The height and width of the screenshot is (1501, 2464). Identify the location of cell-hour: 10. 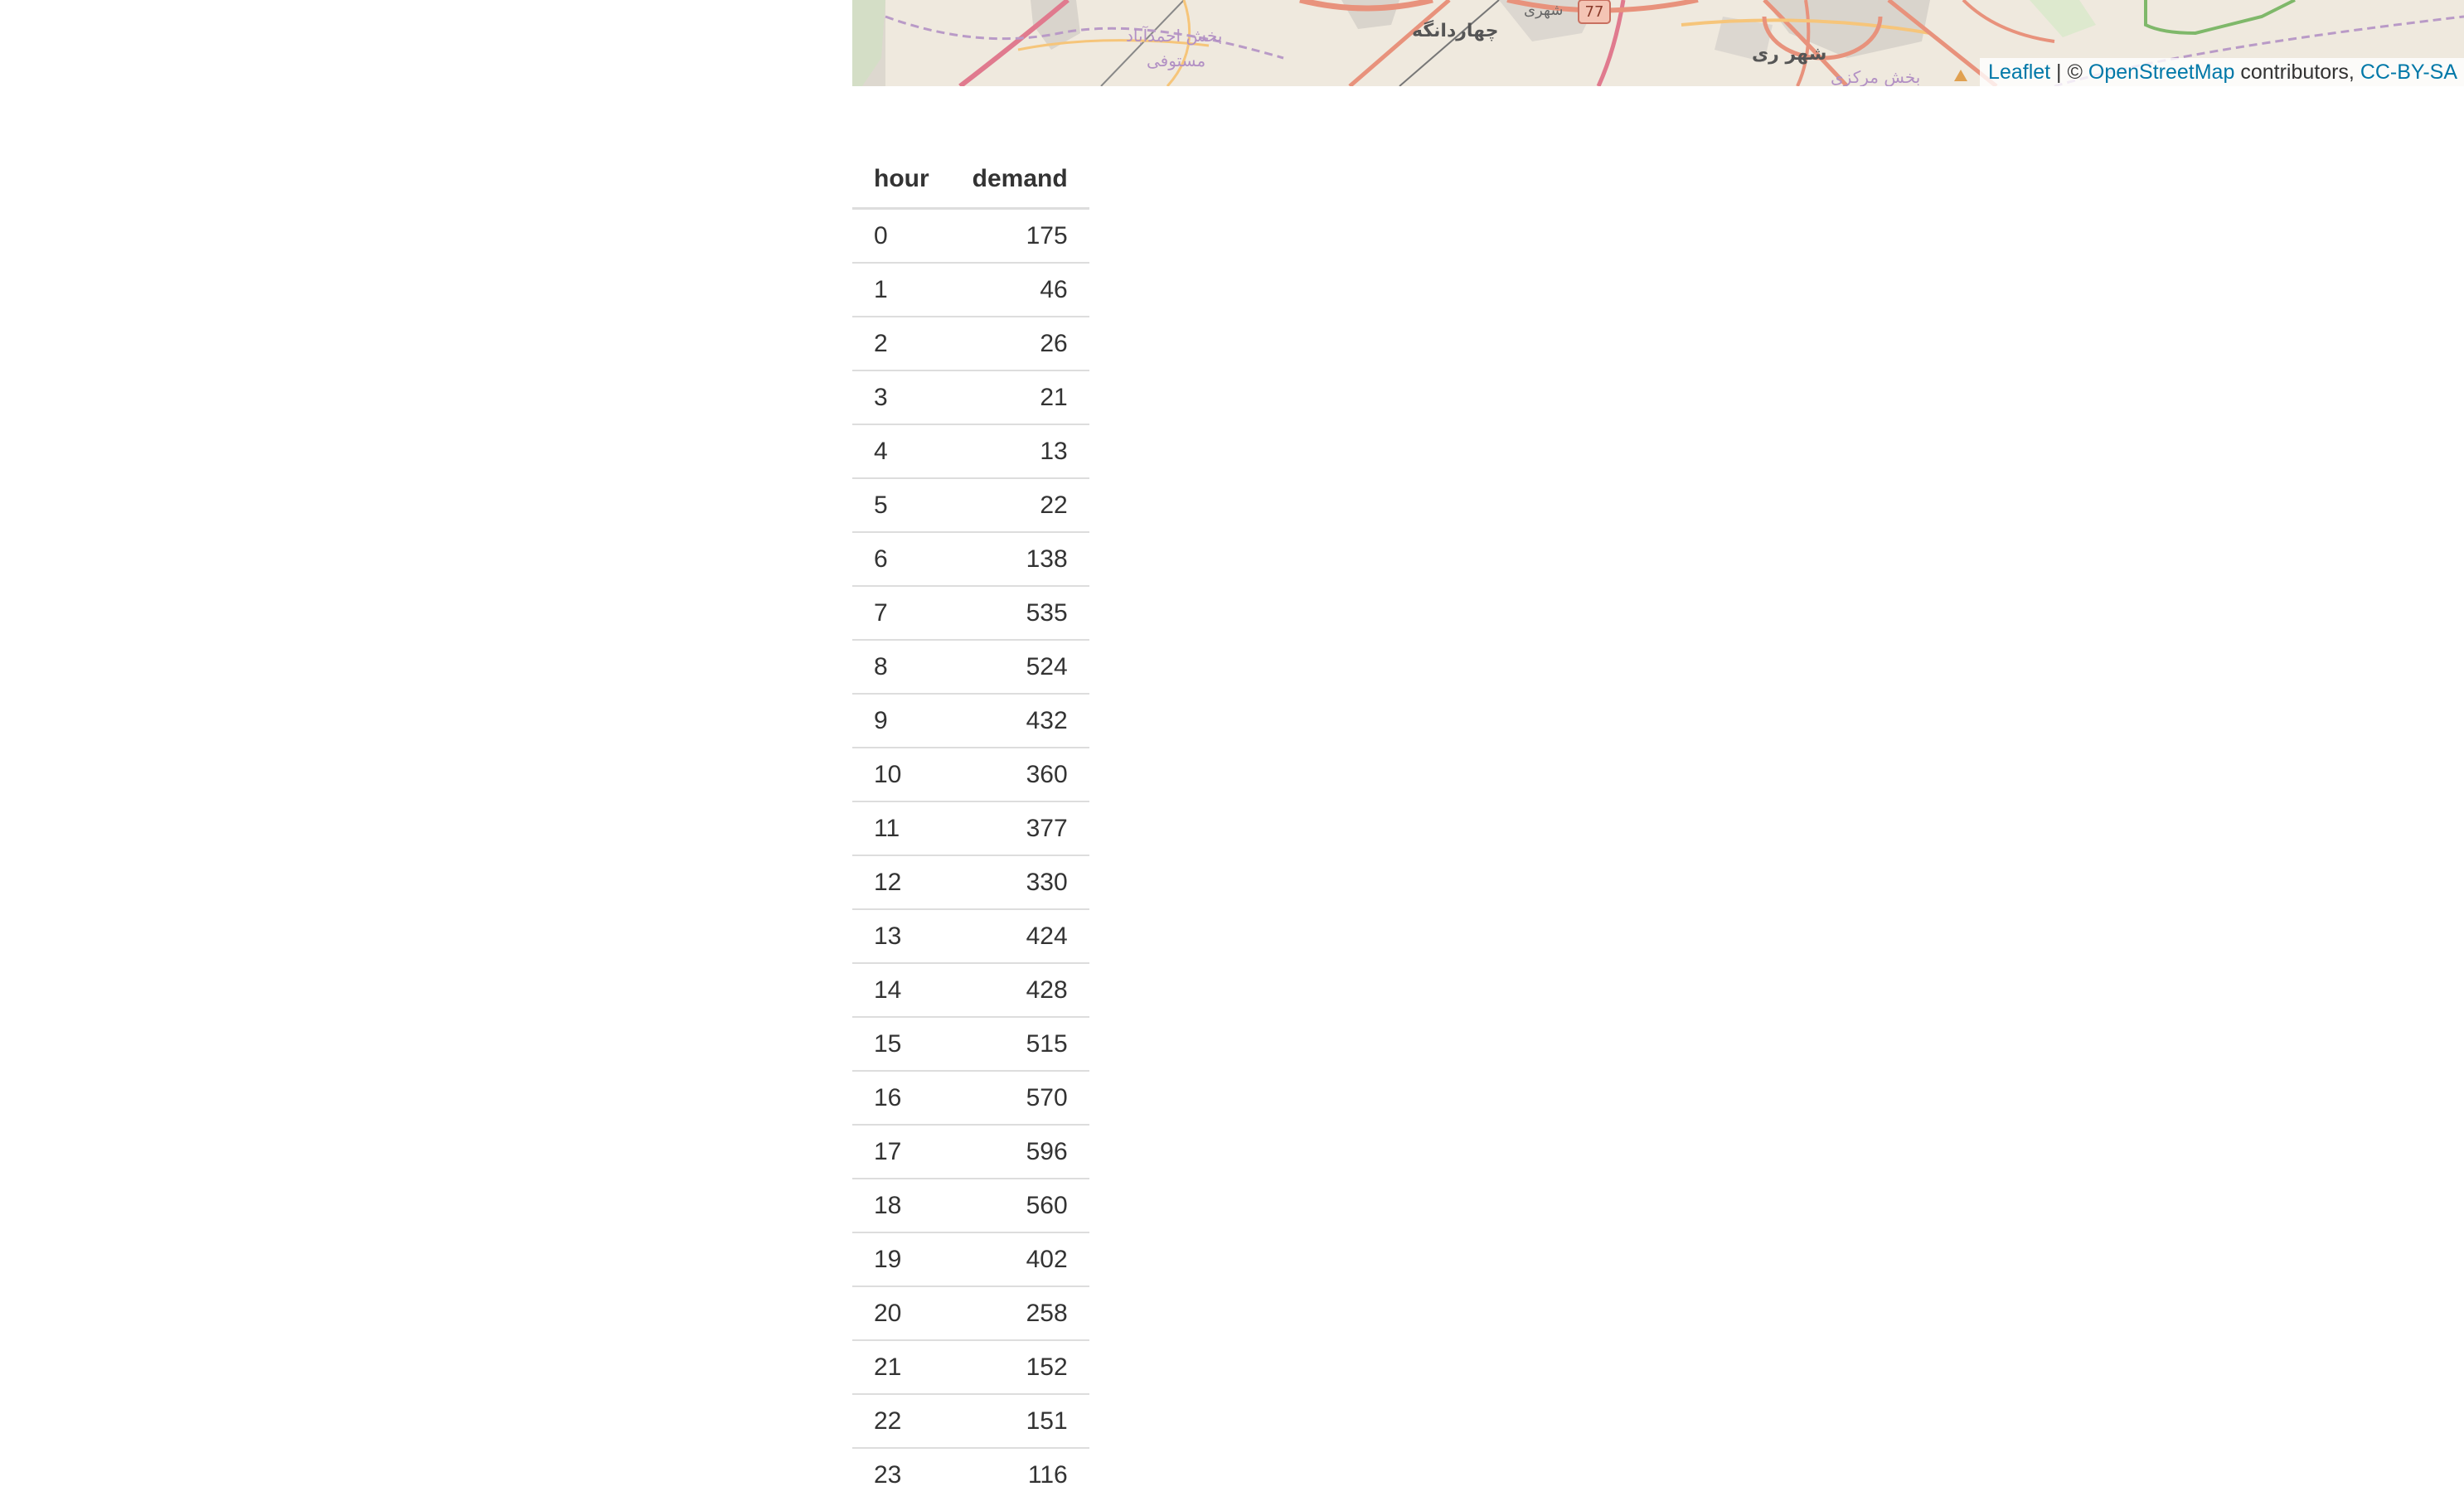
(902, 774).